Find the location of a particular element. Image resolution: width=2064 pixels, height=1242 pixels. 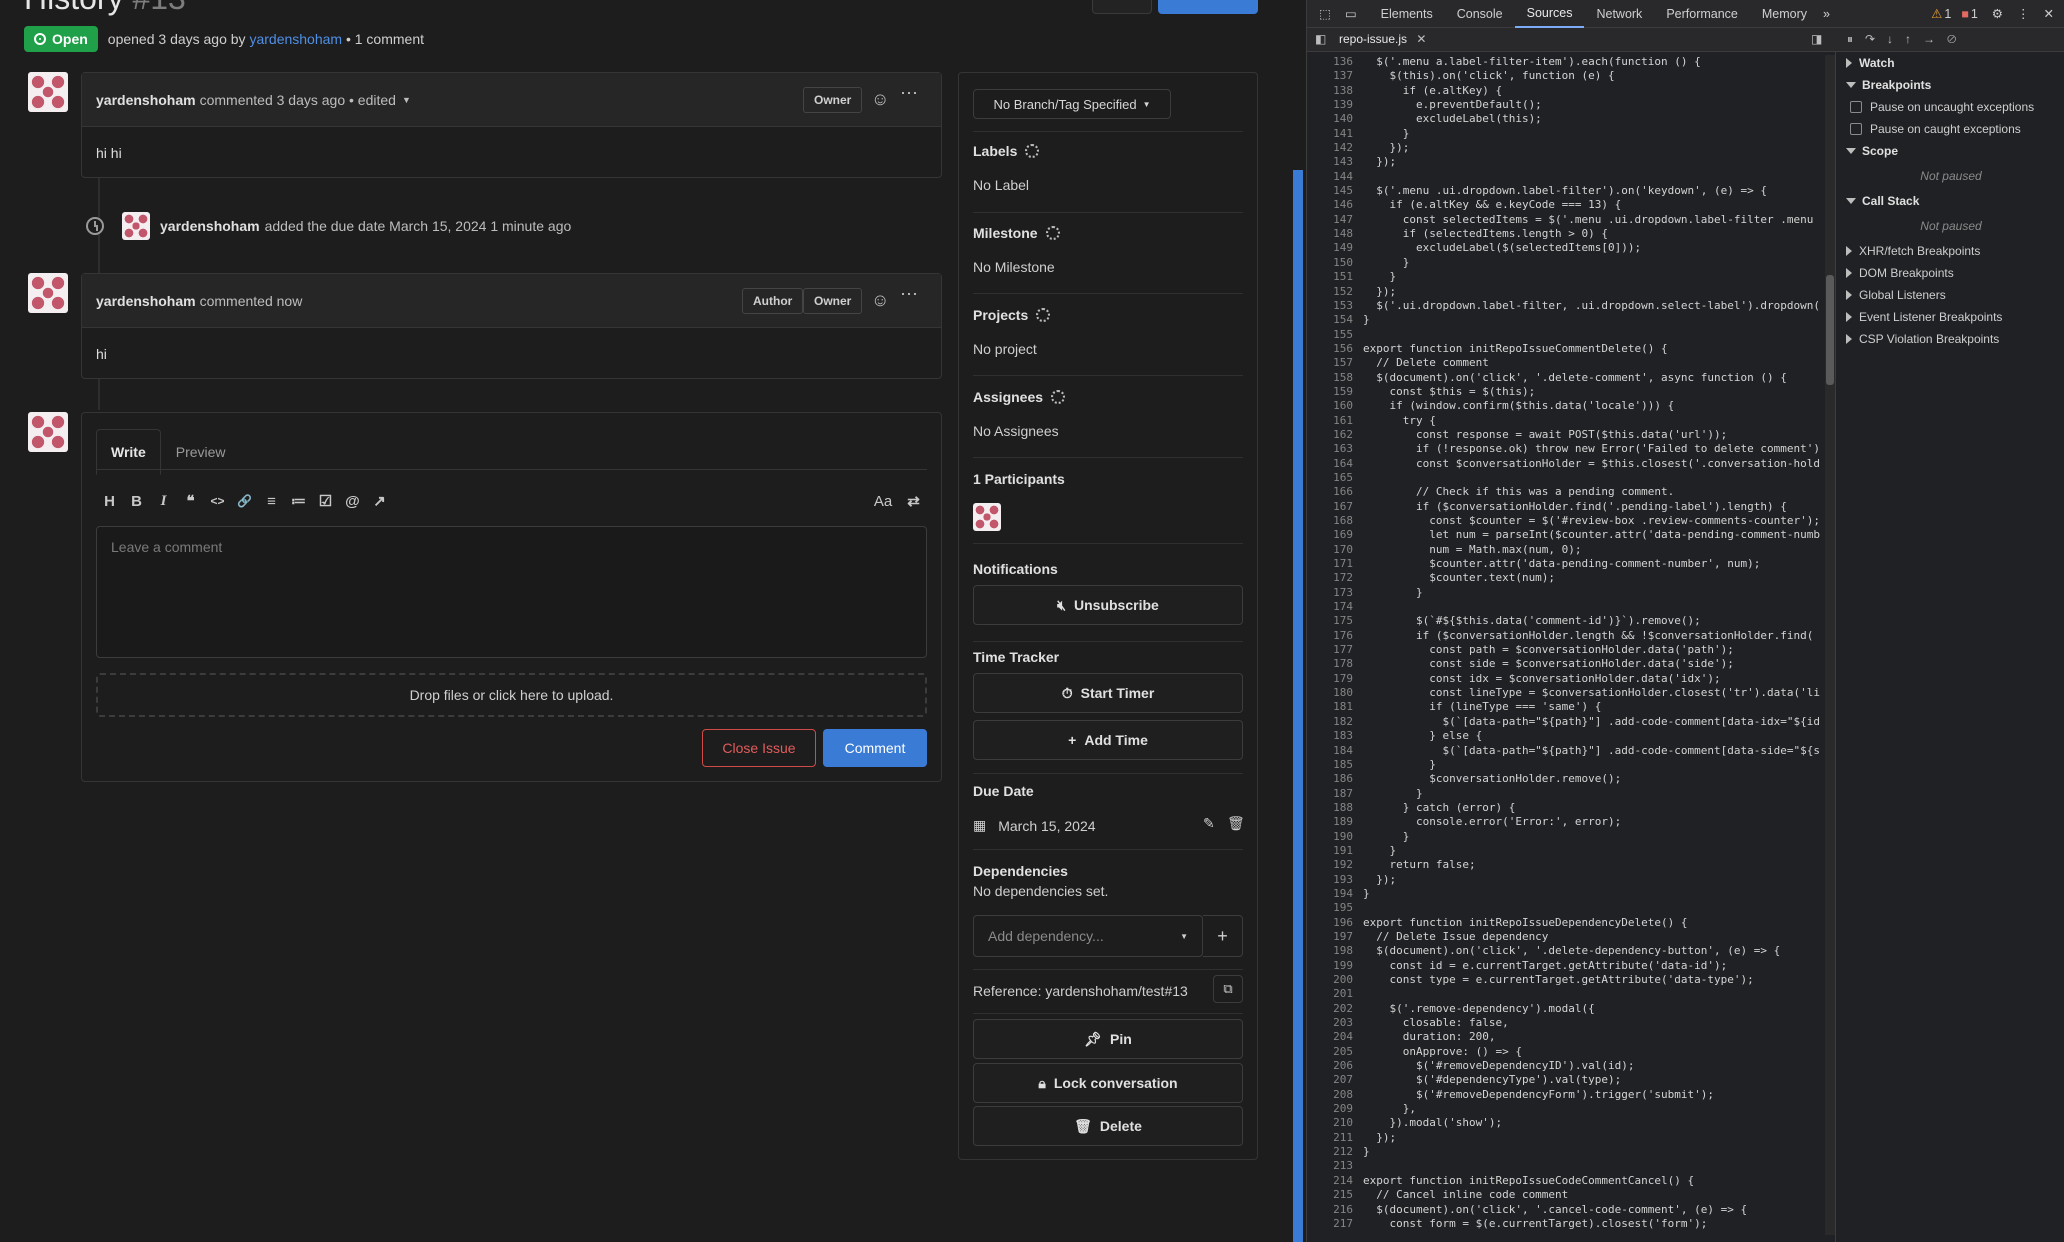

call-stack-section: Call Stack is located at coordinates (1951, 201).